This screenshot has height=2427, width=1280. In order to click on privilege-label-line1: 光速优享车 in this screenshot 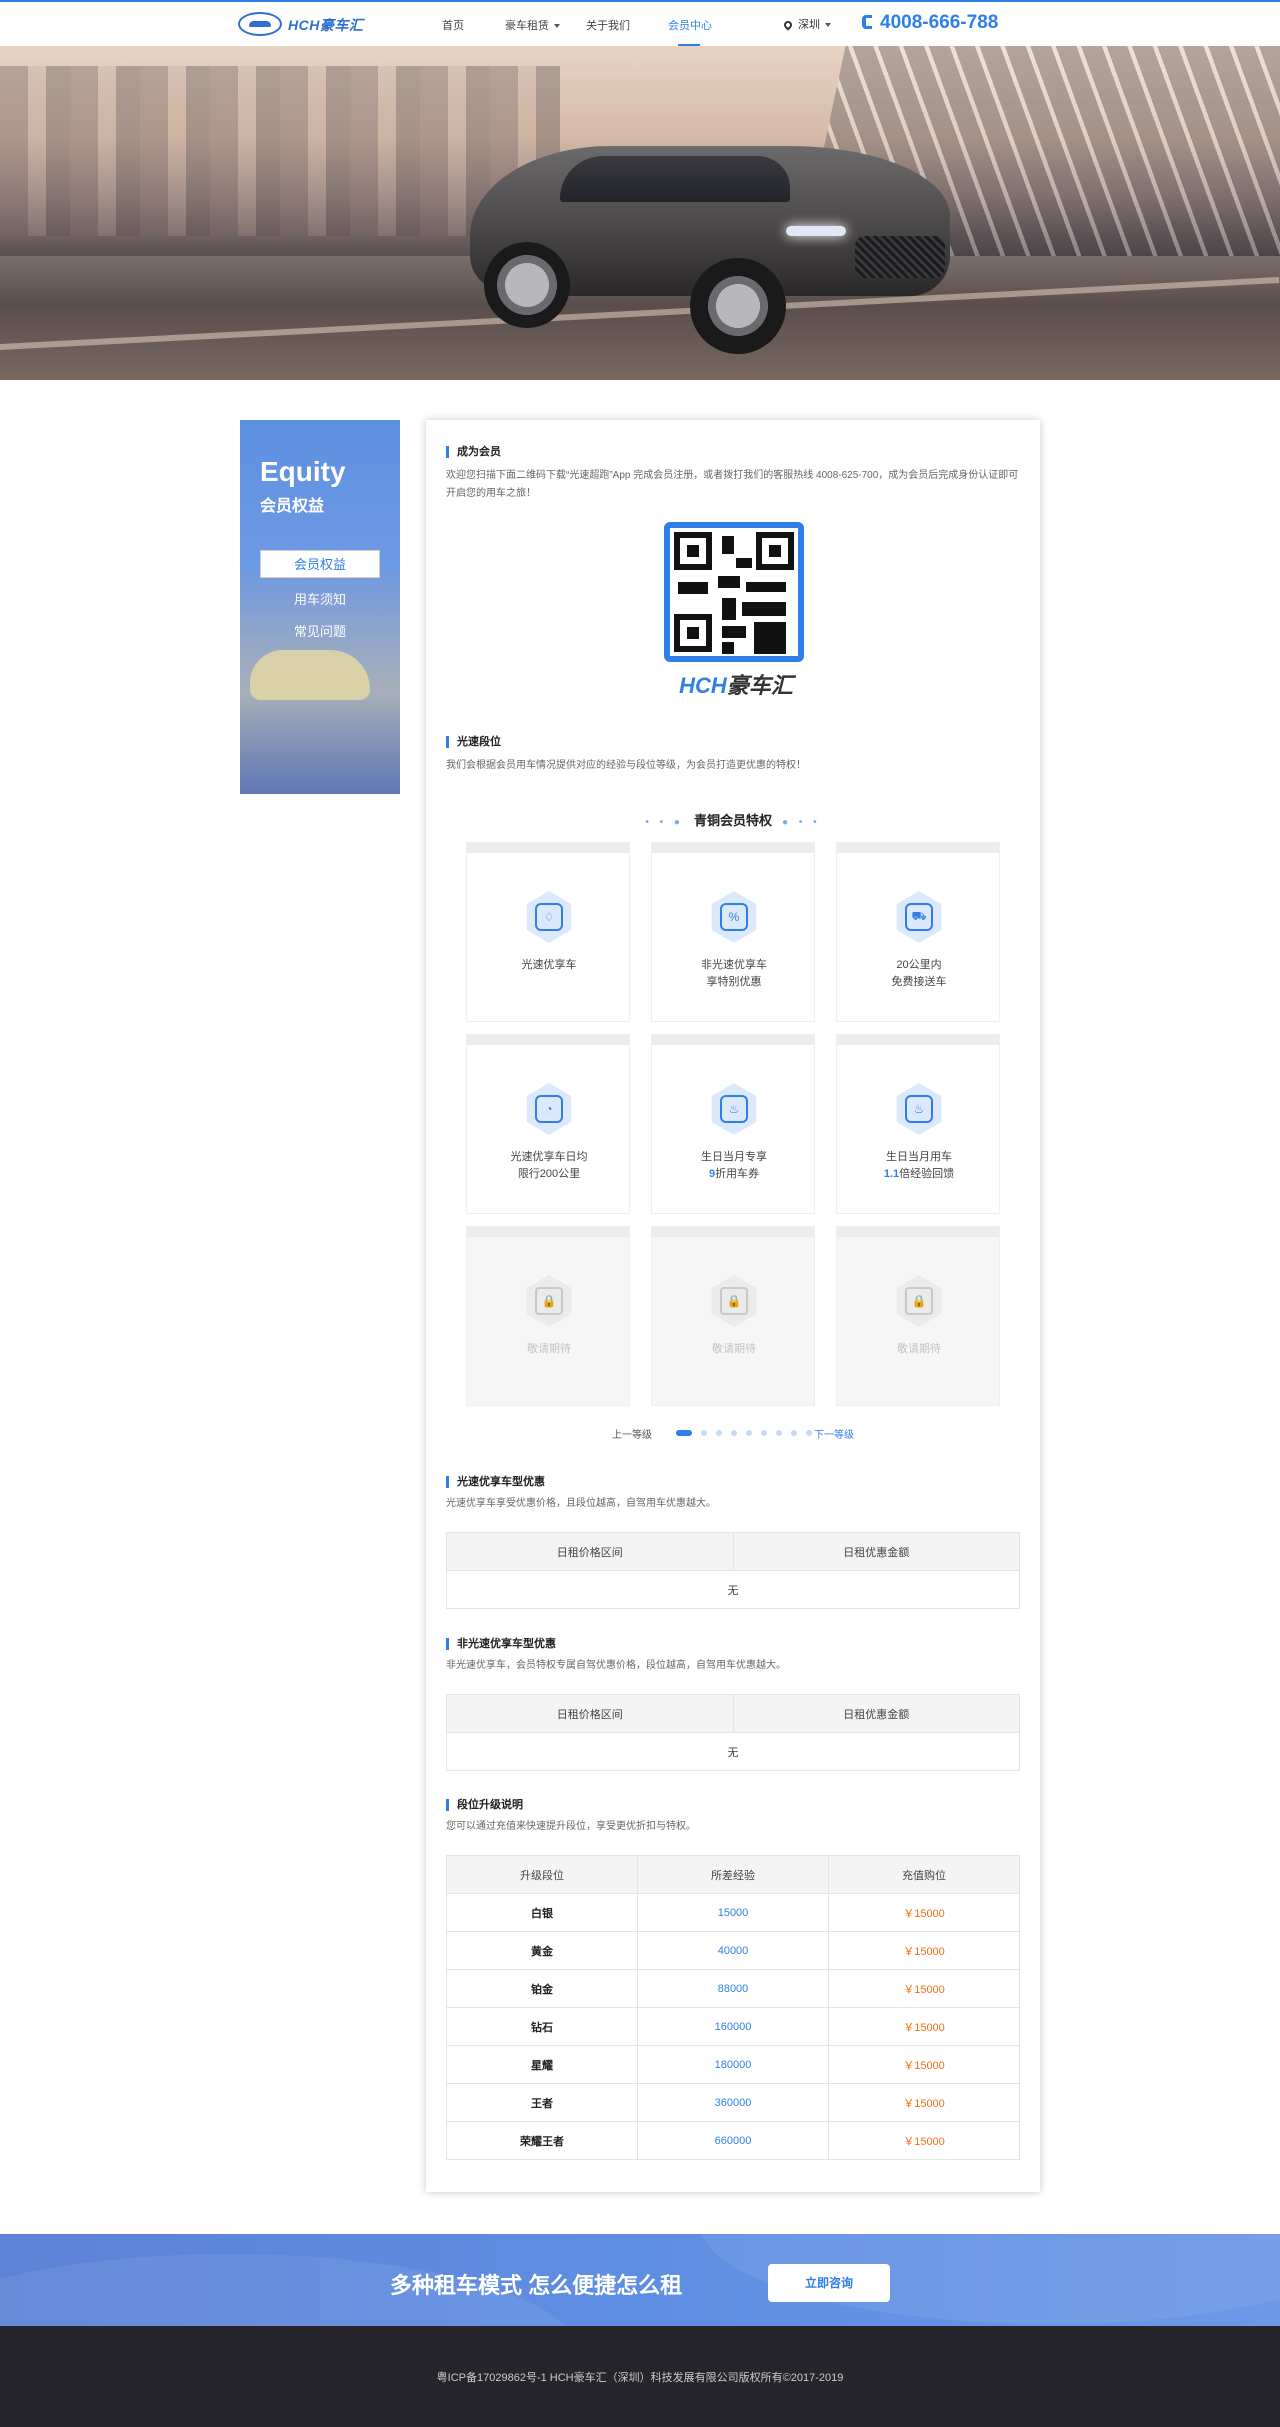, I will do `click(549, 965)`.